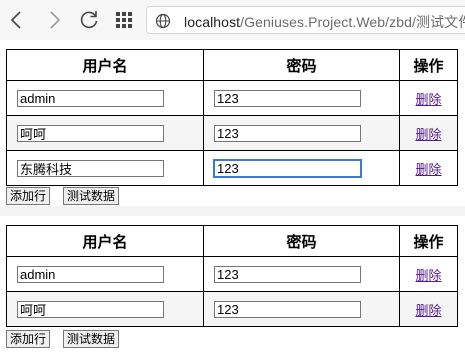 This screenshot has height=360, width=465. I want to click on url-text: localhost/Geniuses.Project.Web/zbd/测试文件, so click(324, 22).